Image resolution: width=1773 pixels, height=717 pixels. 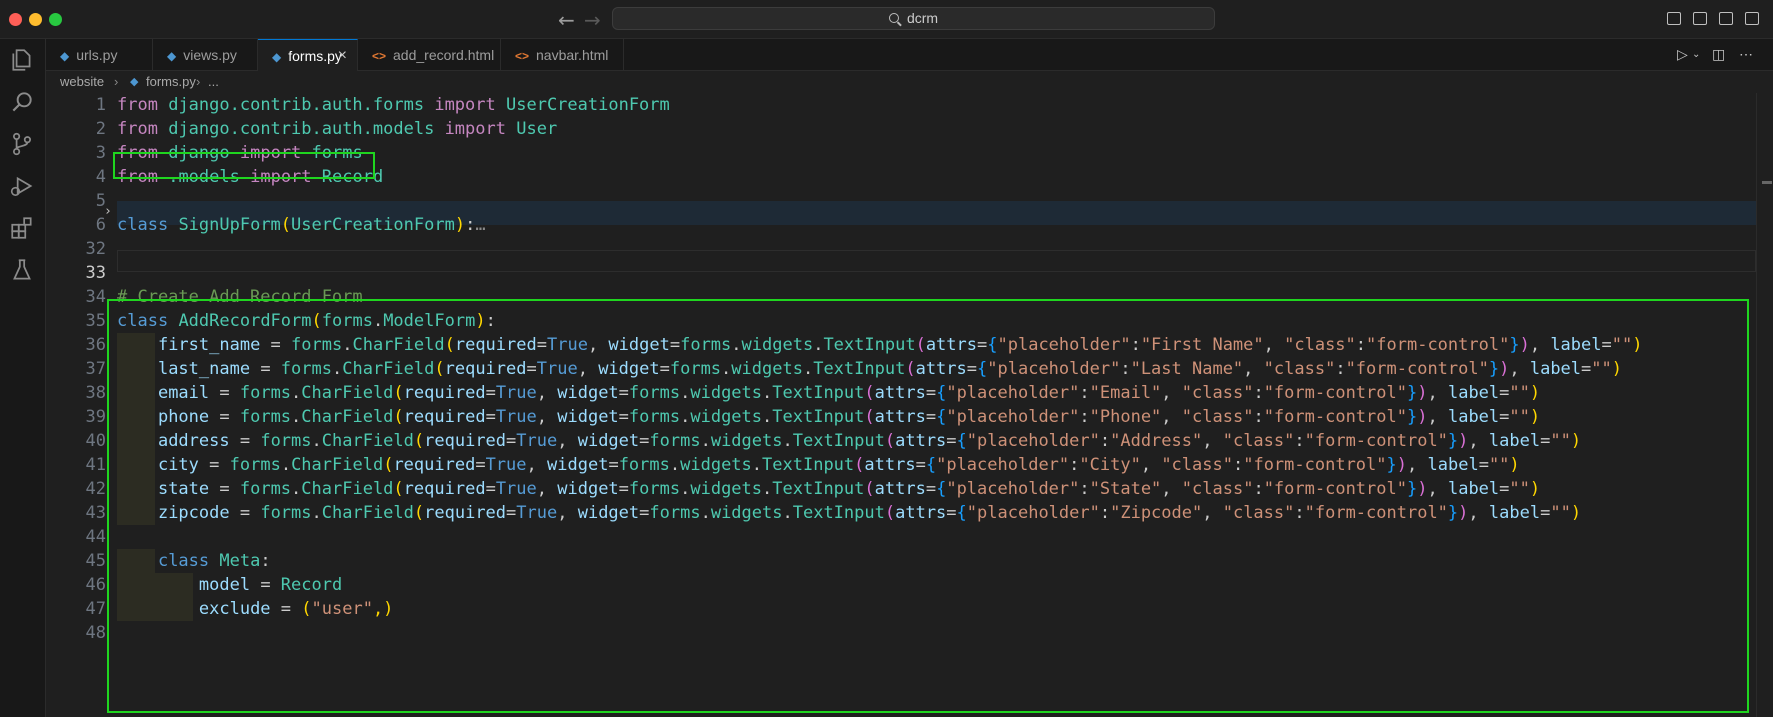 What do you see at coordinates (95, 609) in the screenshot?
I see `line-number: 47` at bounding box center [95, 609].